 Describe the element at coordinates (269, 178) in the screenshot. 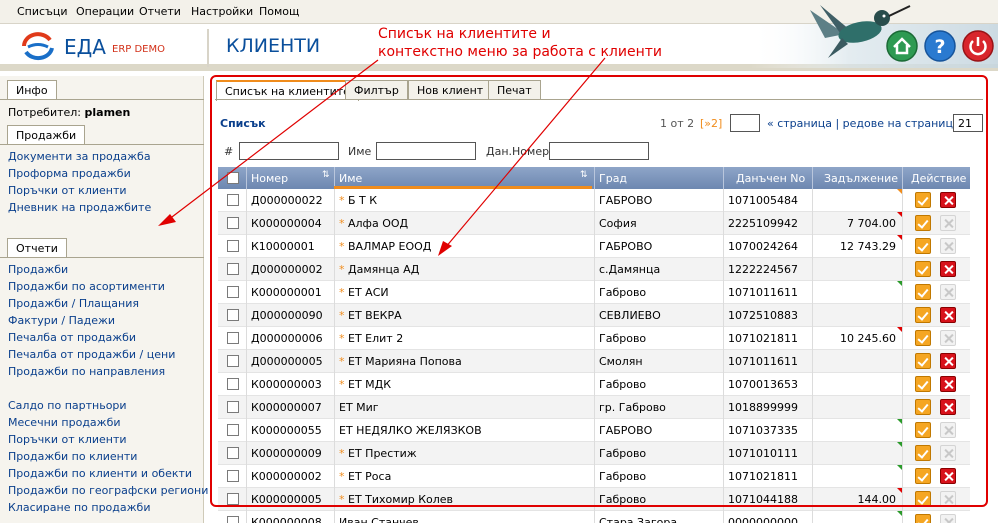

I see `col-number: Номер` at that location.